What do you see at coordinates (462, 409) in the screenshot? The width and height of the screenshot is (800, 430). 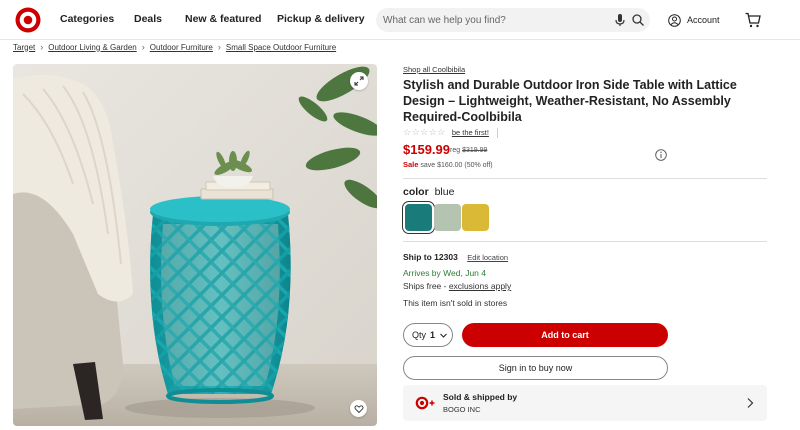 I see `seller-name: BOGO INC` at bounding box center [462, 409].